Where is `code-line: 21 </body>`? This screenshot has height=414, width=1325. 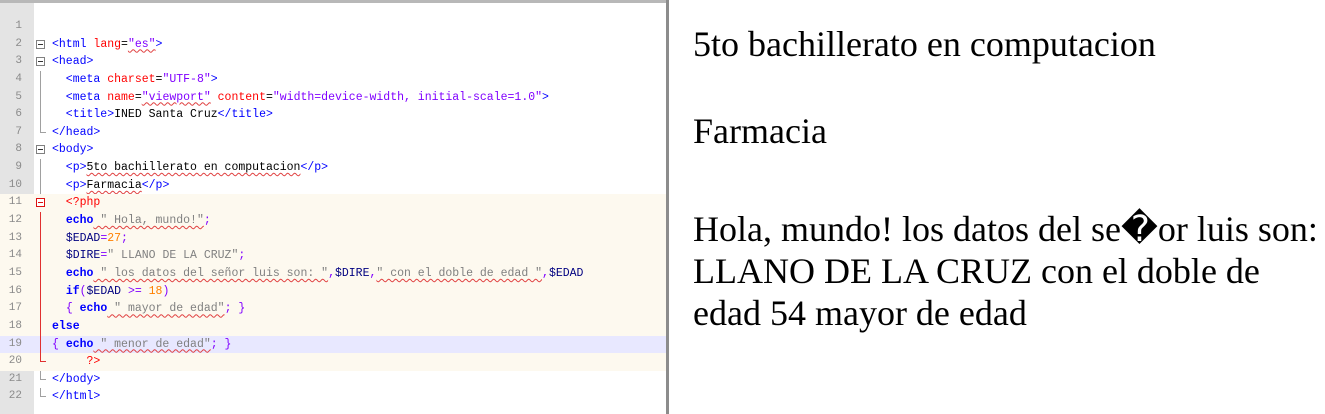 code-line: 21 </body> is located at coordinates (333, 379).